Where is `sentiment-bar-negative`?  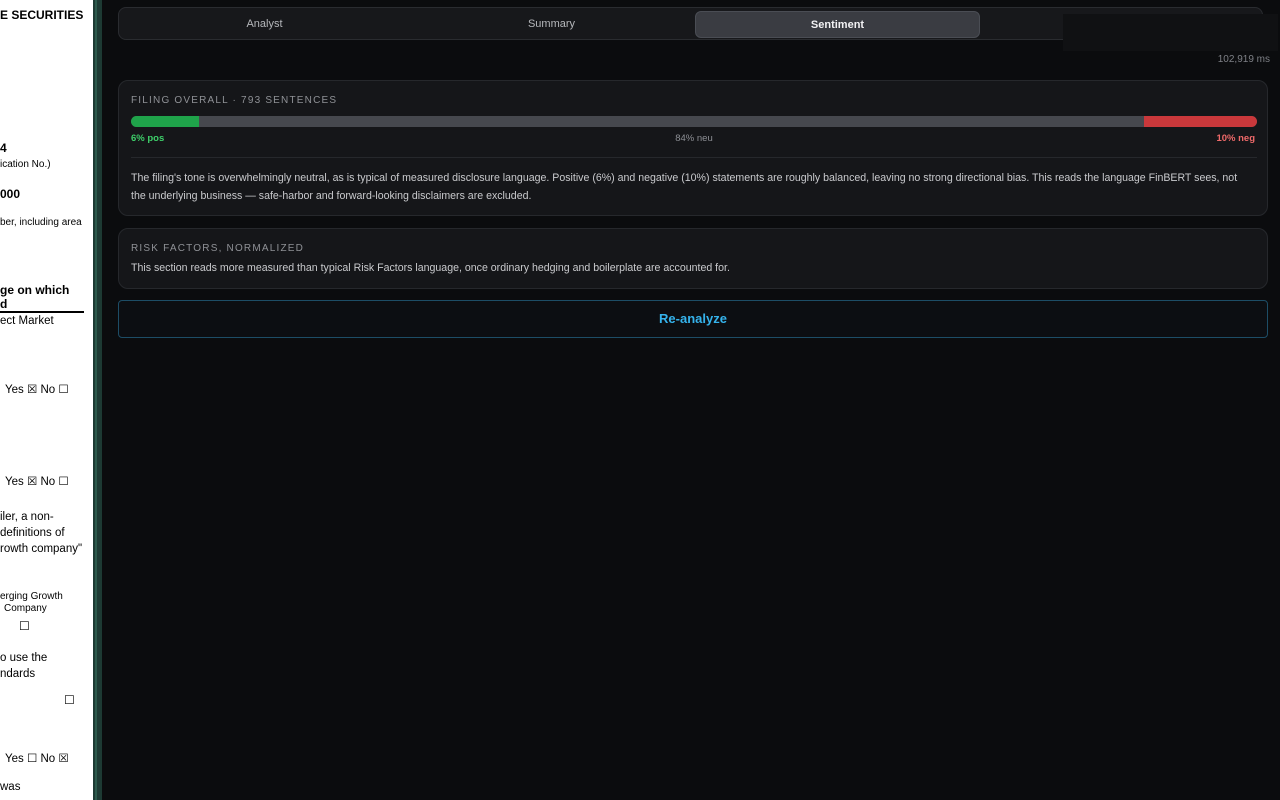
sentiment-bar-negative is located at coordinates (1200, 121).